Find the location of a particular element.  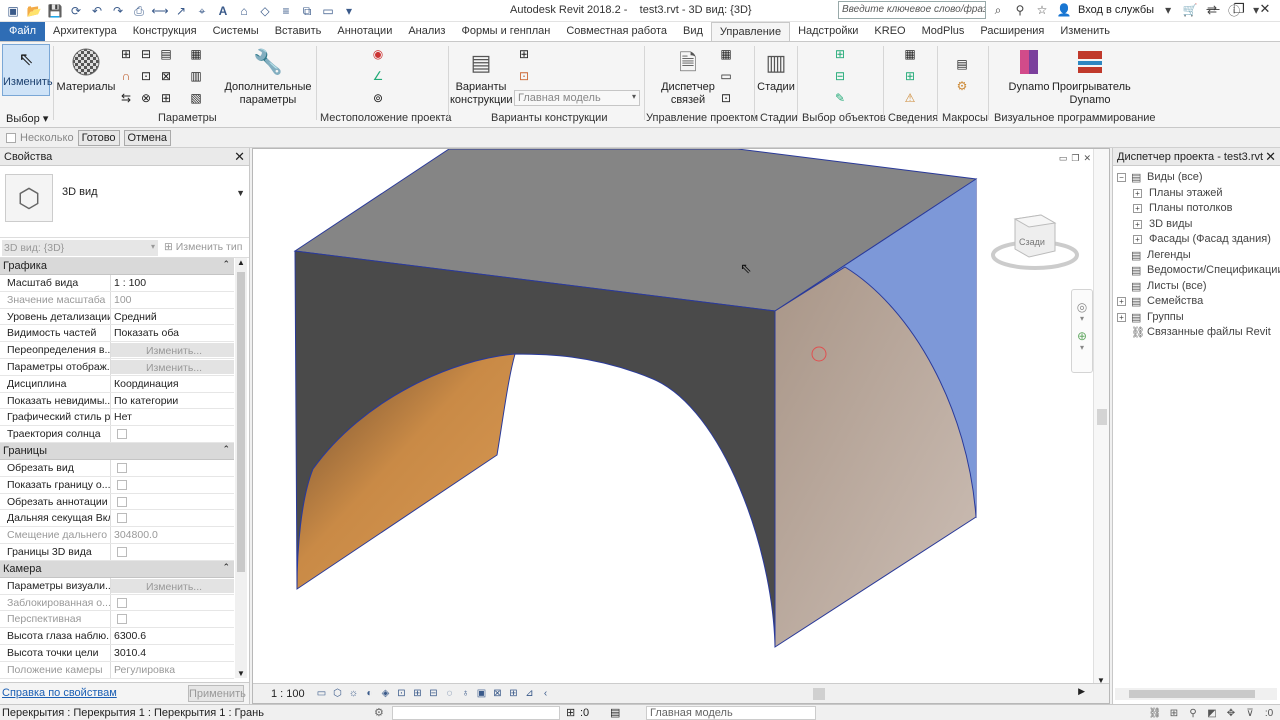

modify-button: ⇖ Изменить is located at coordinates (27, 70).